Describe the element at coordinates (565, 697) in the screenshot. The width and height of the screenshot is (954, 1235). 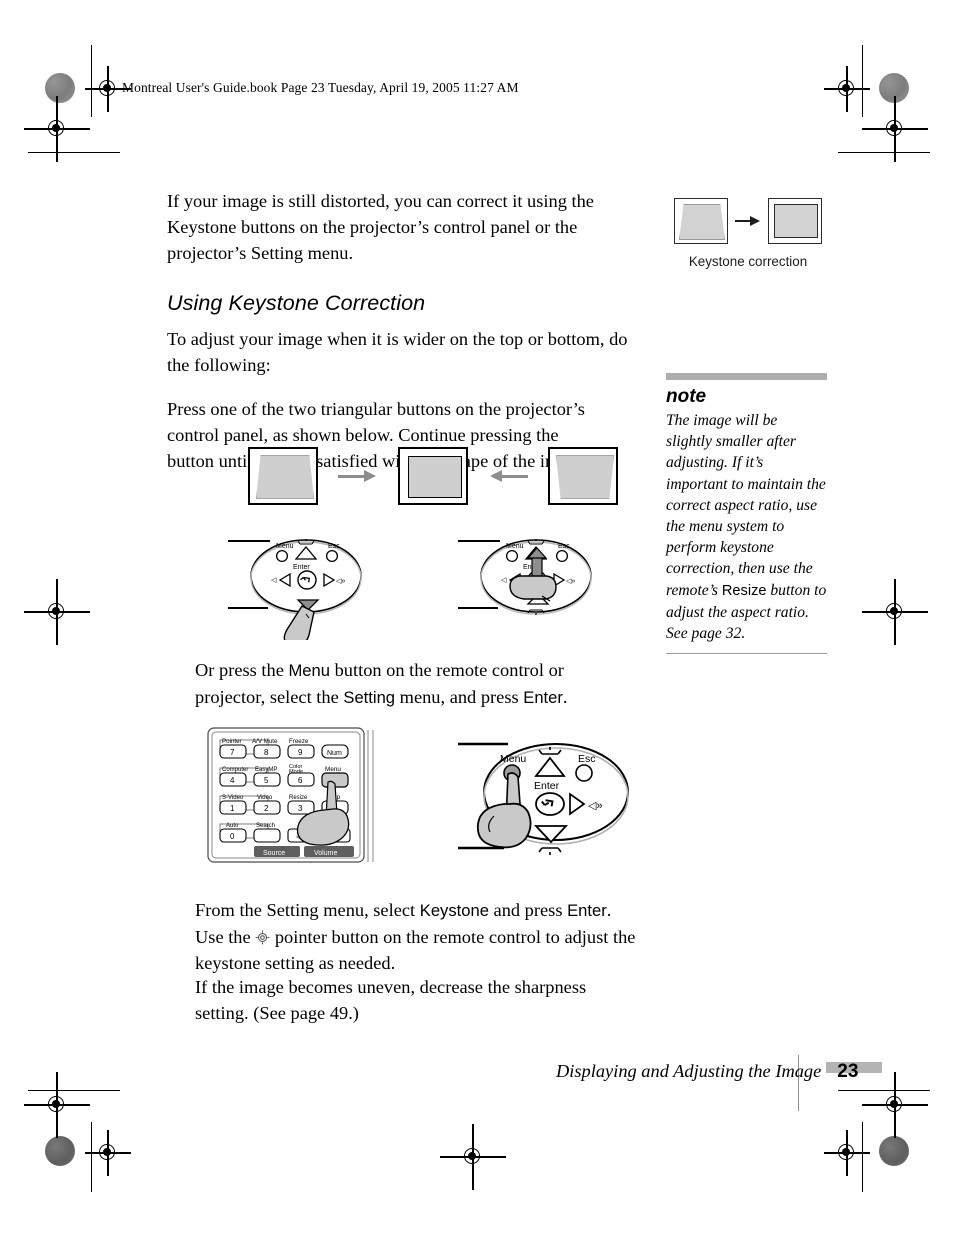
I see `step2-part4: .` at that location.